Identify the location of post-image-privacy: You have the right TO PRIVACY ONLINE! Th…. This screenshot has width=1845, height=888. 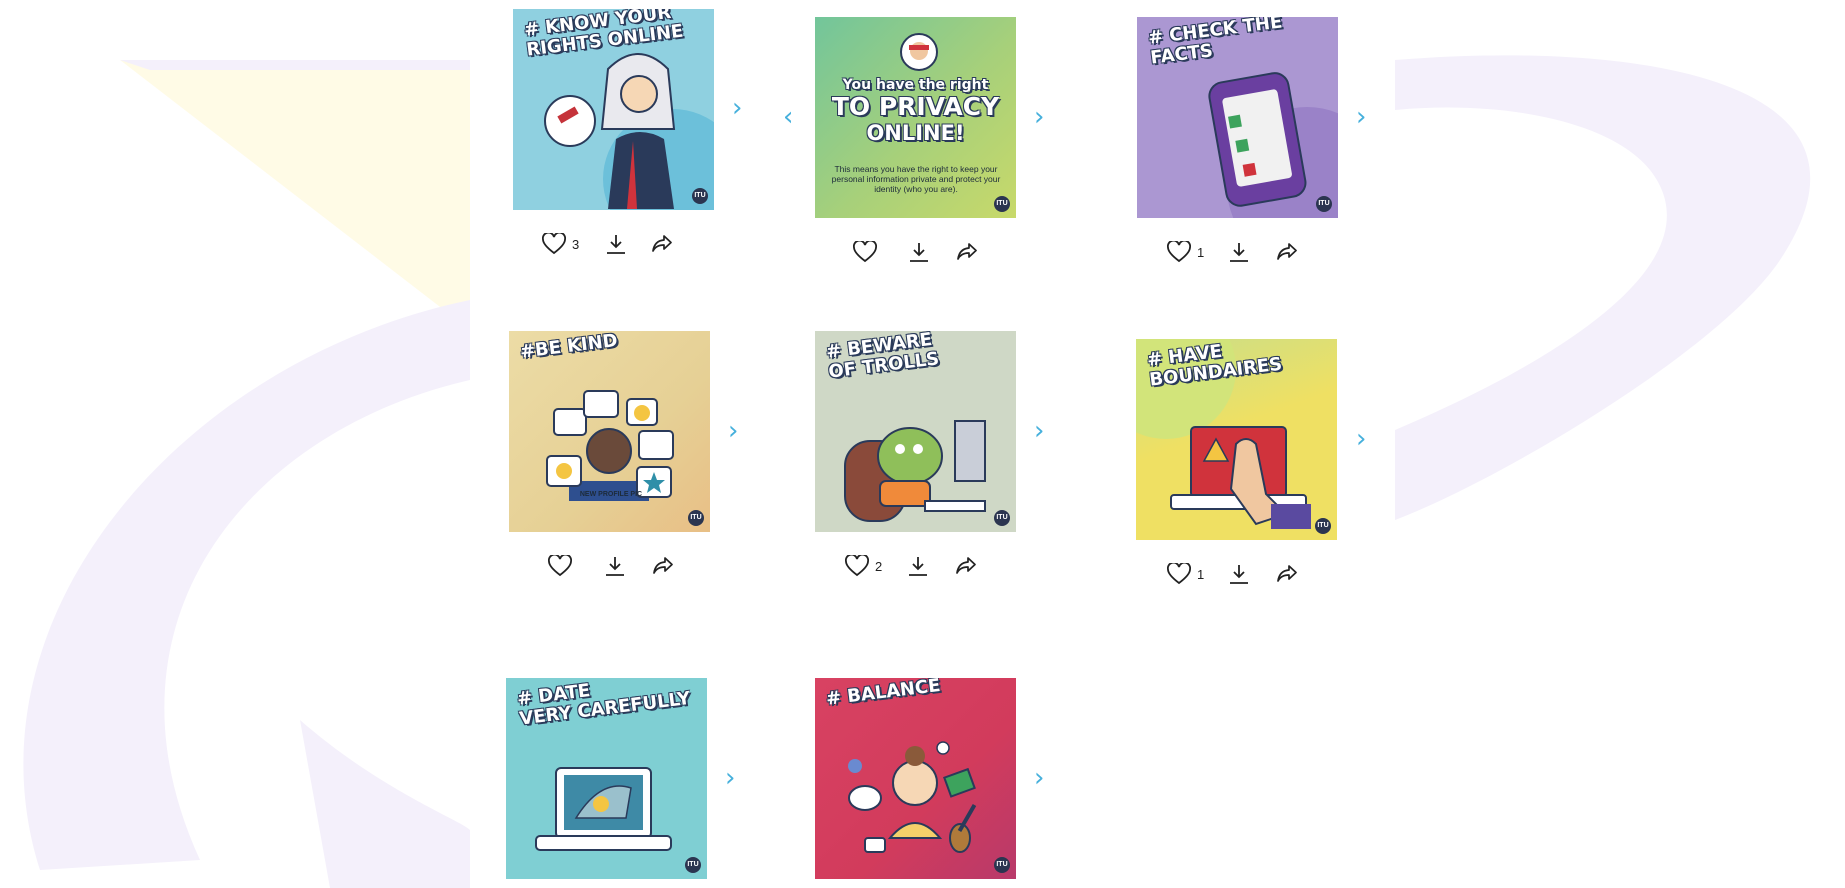
(915, 117).